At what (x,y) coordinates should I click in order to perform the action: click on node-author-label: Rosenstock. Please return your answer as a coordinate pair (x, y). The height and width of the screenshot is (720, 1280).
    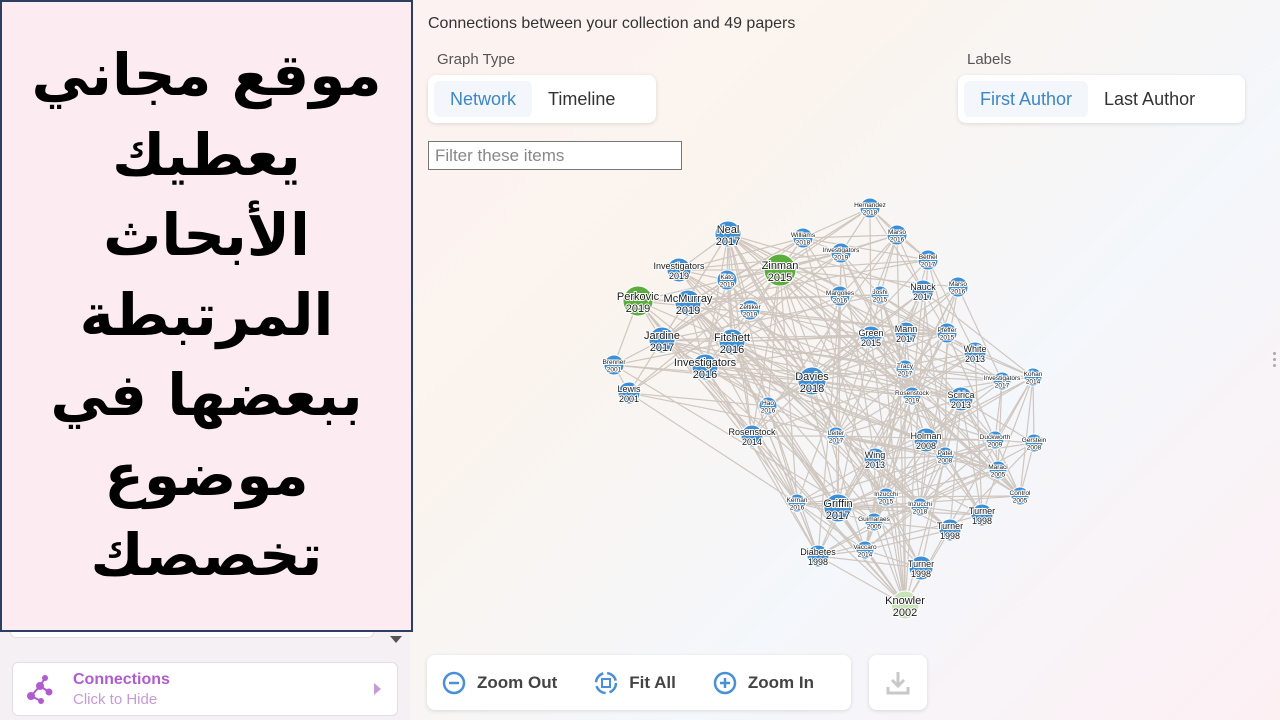
    Looking at the image, I should click on (752, 432).